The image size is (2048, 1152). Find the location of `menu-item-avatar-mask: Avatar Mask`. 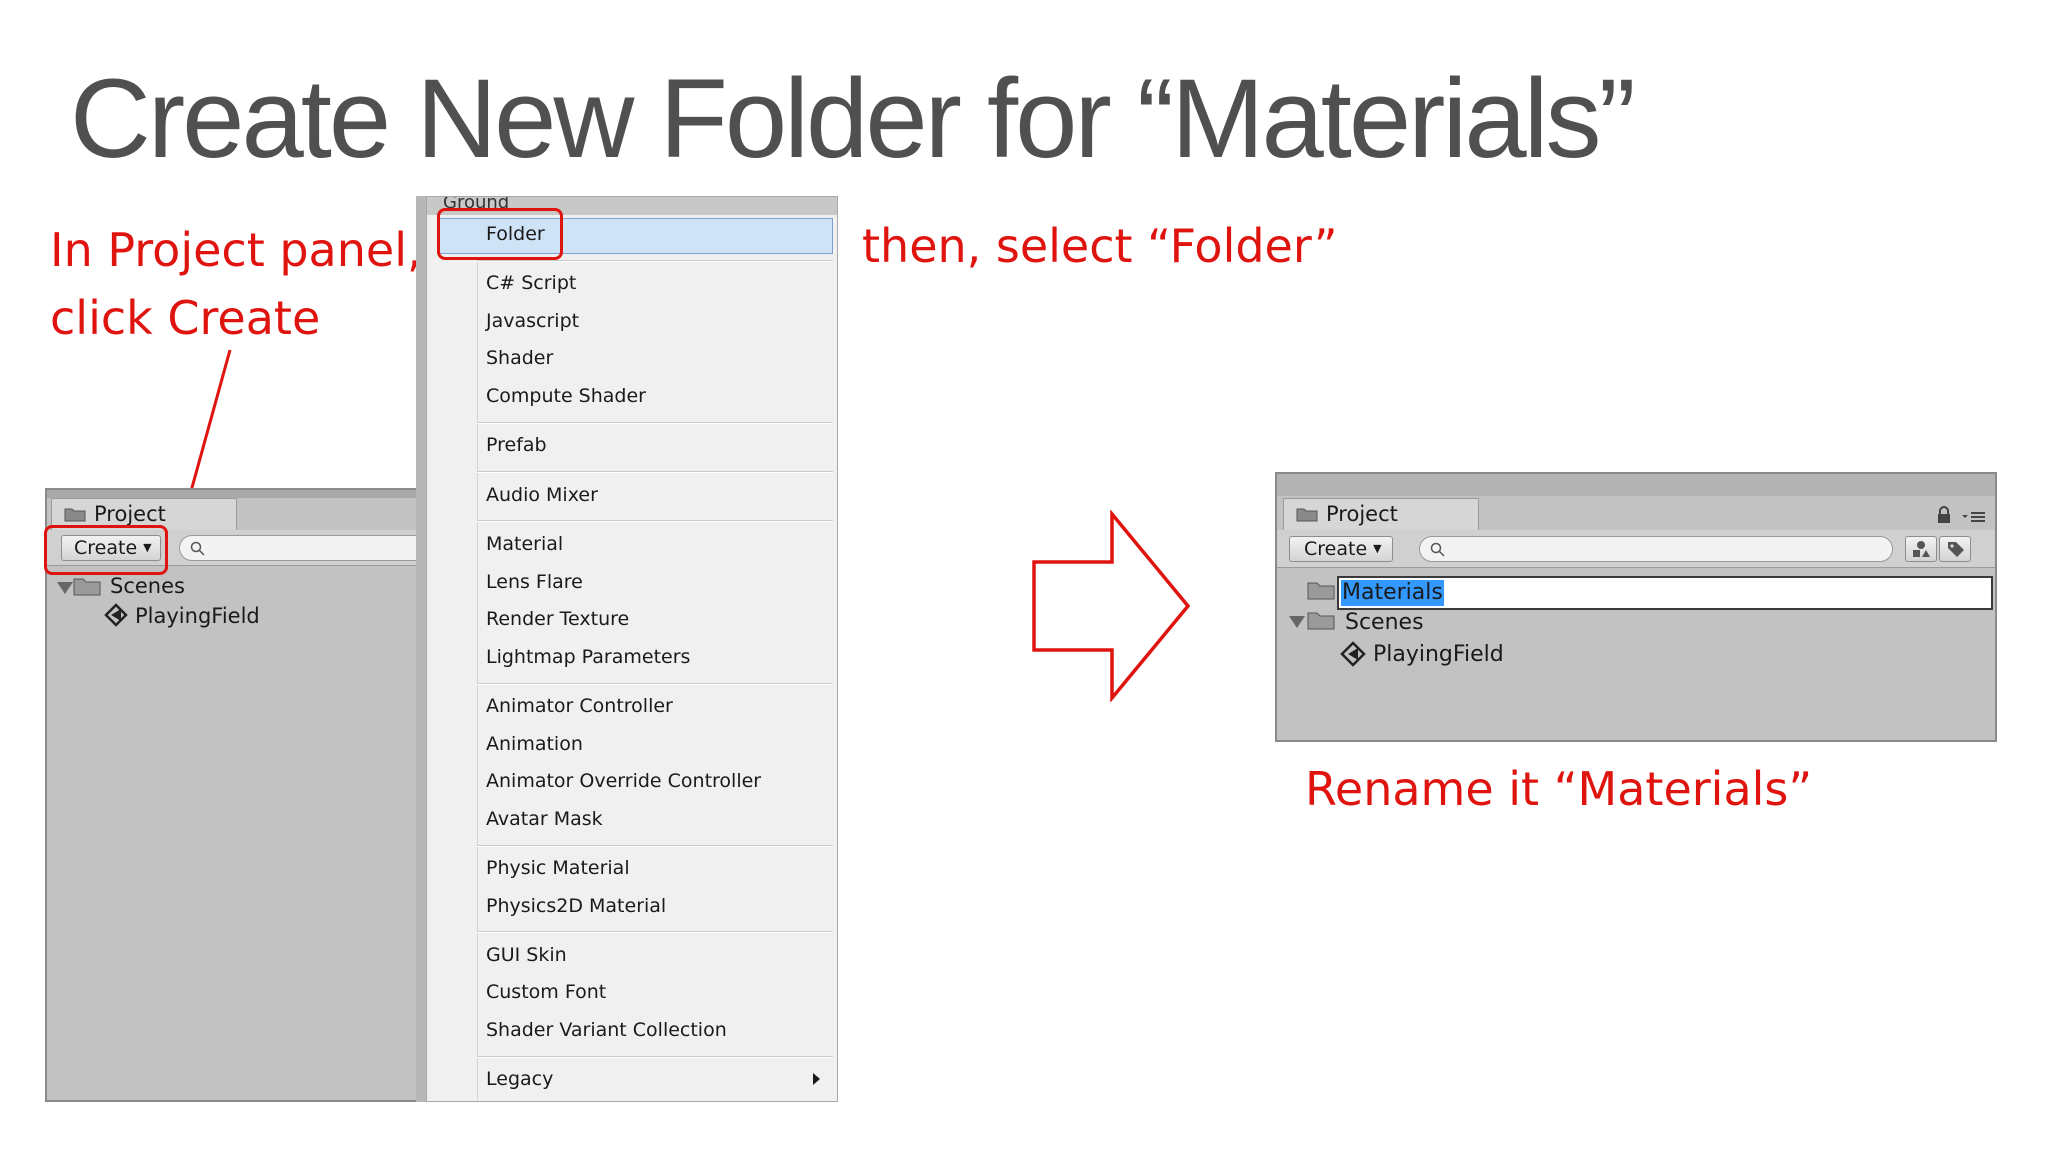

menu-item-avatar-mask: Avatar Mask is located at coordinates (544, 819).